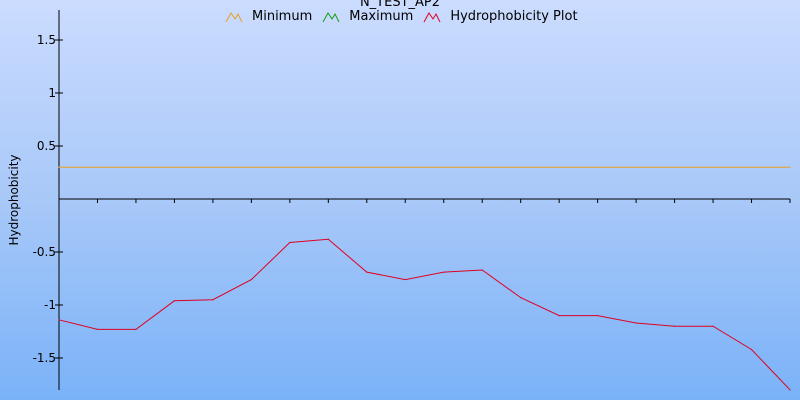  Describe the element at coordinates (46, 146) in the screenshot. I see `y-tick-label: 0.5` at that location.